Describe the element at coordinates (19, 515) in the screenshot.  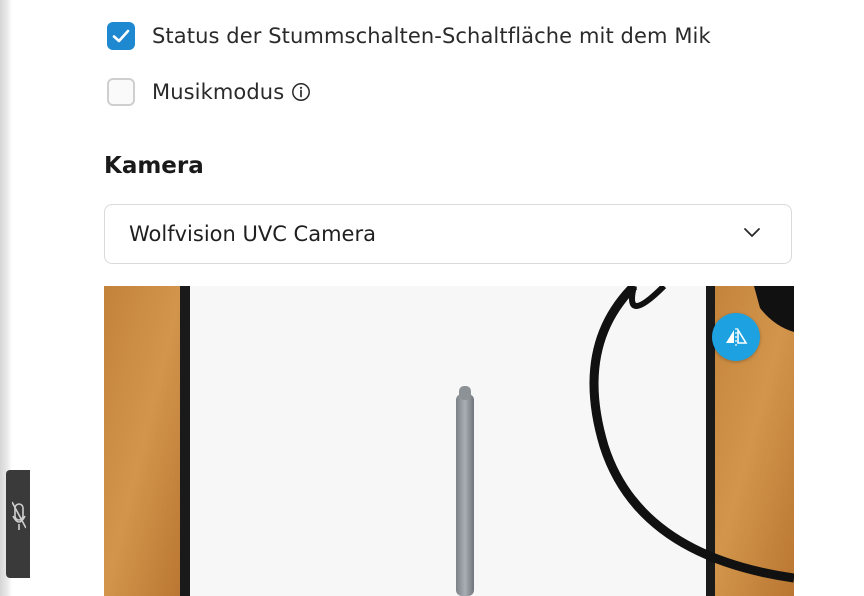
I see `microphone-off-icon` at that location.